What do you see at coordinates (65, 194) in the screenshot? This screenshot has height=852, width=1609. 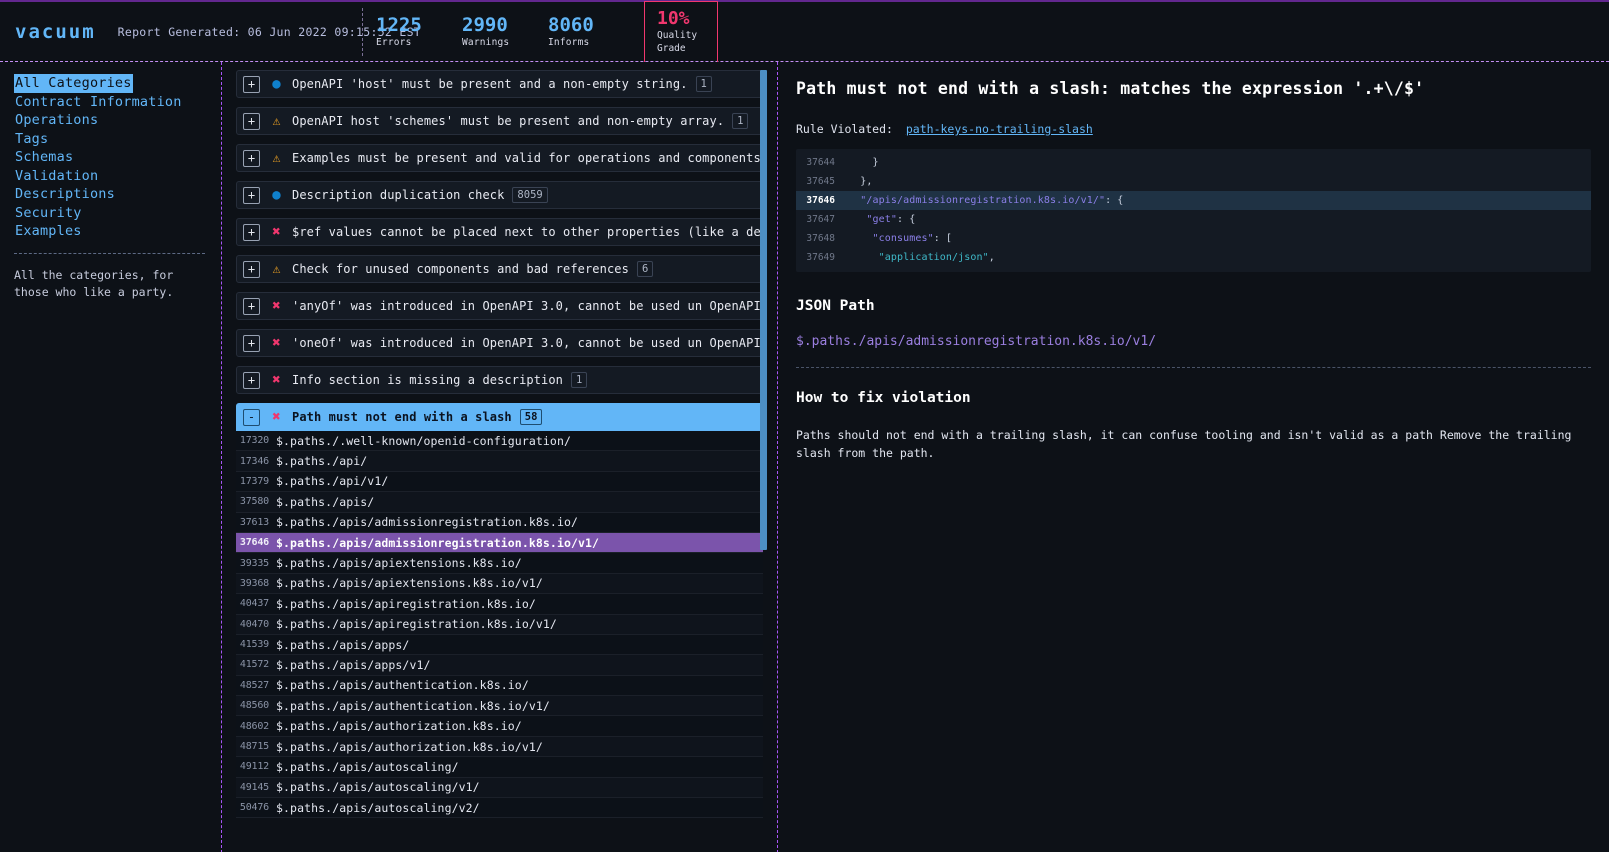 I see `sidebar-item-descriptions: Descriptions` at bounding box center [65, 194].